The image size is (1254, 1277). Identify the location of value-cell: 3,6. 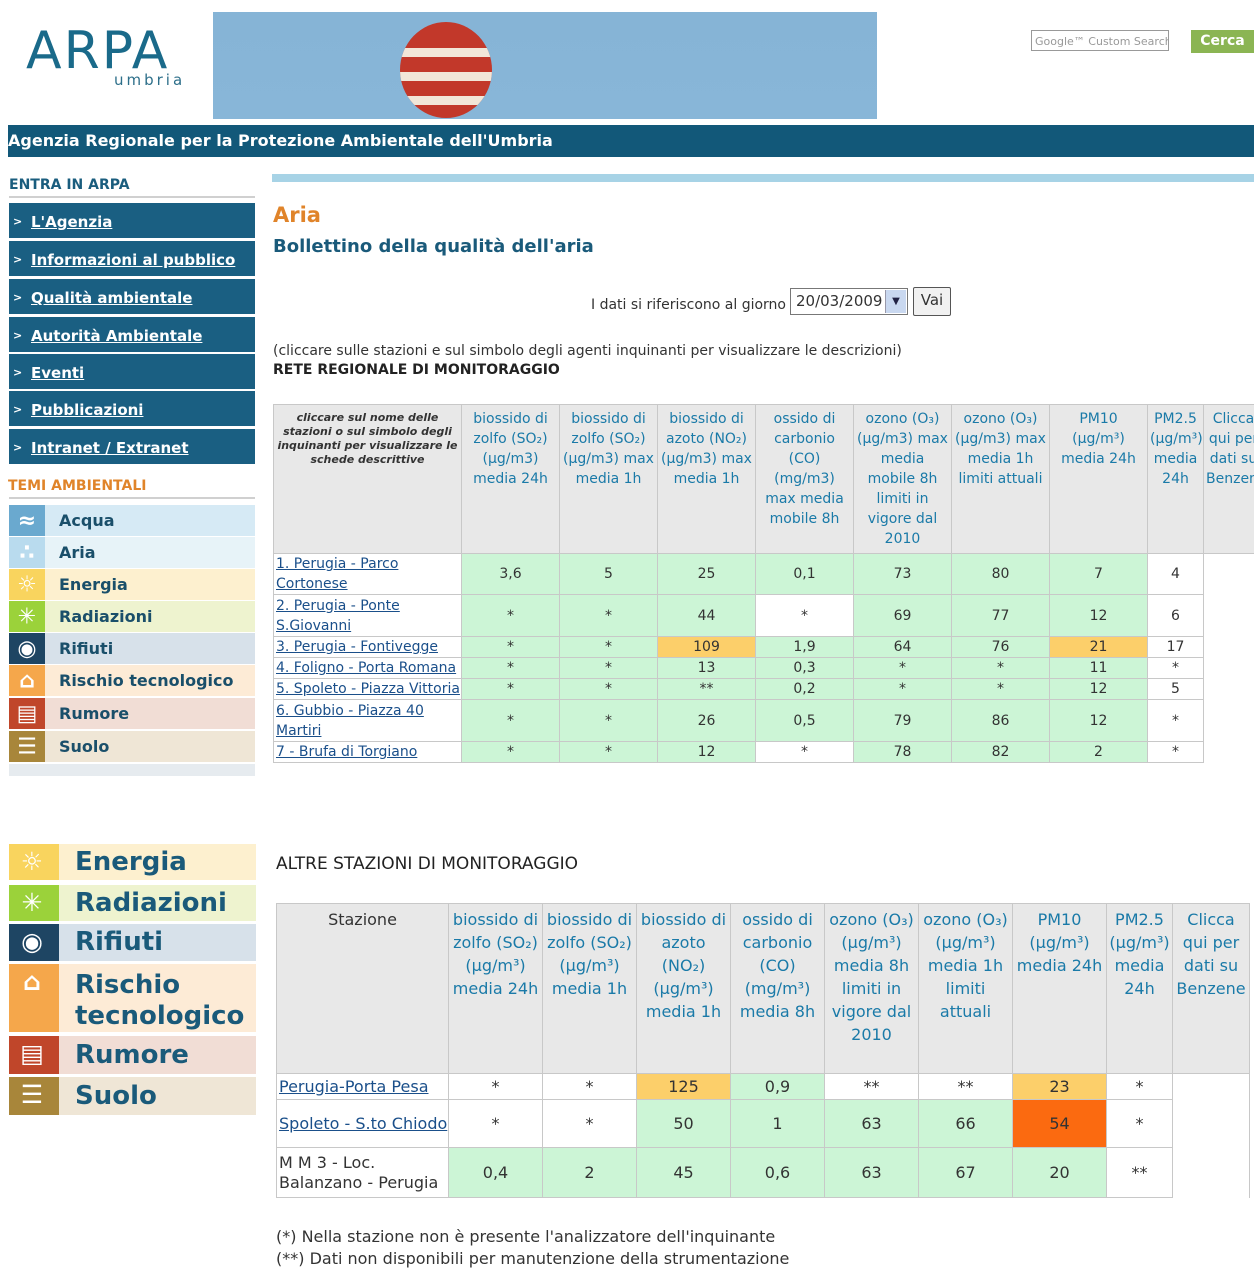
(510, 574).